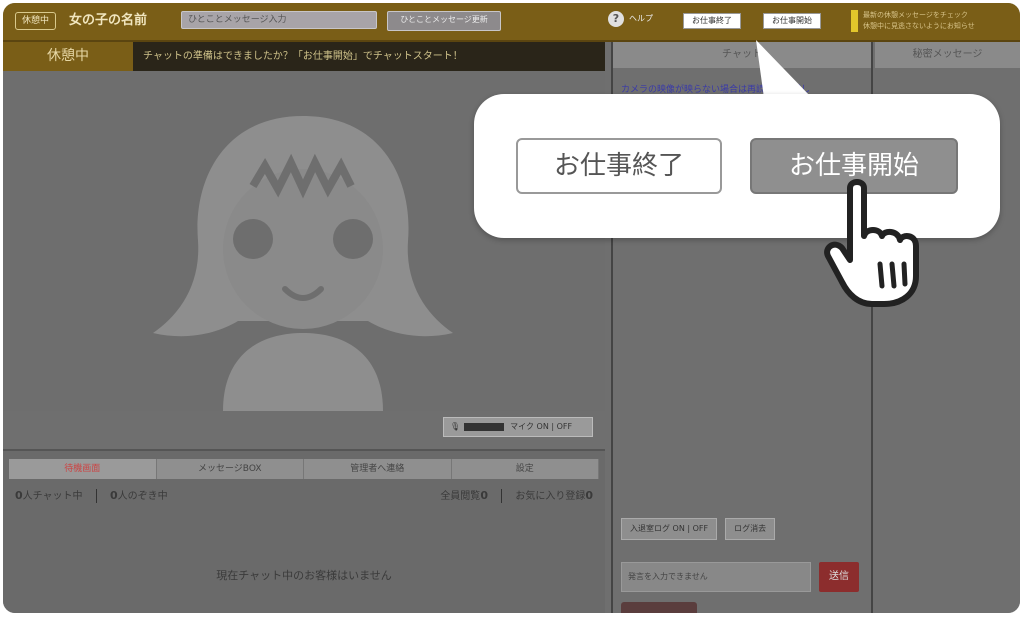 Image resolution: width=1023 pixels, height=618 pixels. Describe the element at coordinates (378, 469) in the screenshot. I see `tab-contact-admin: 管理者へ連絡` at that location.